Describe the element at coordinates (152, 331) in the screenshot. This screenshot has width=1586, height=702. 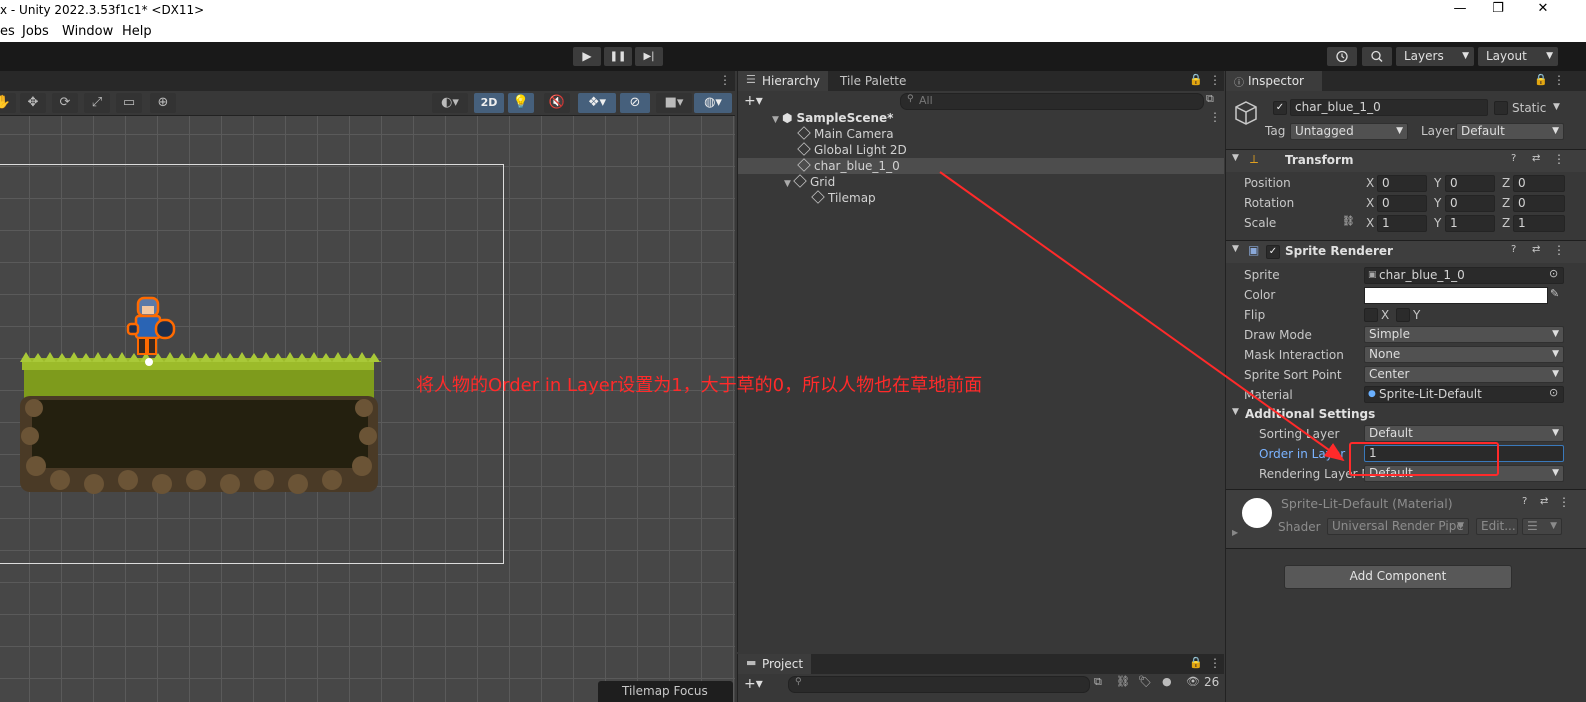
I see `character-sprite` at that location.